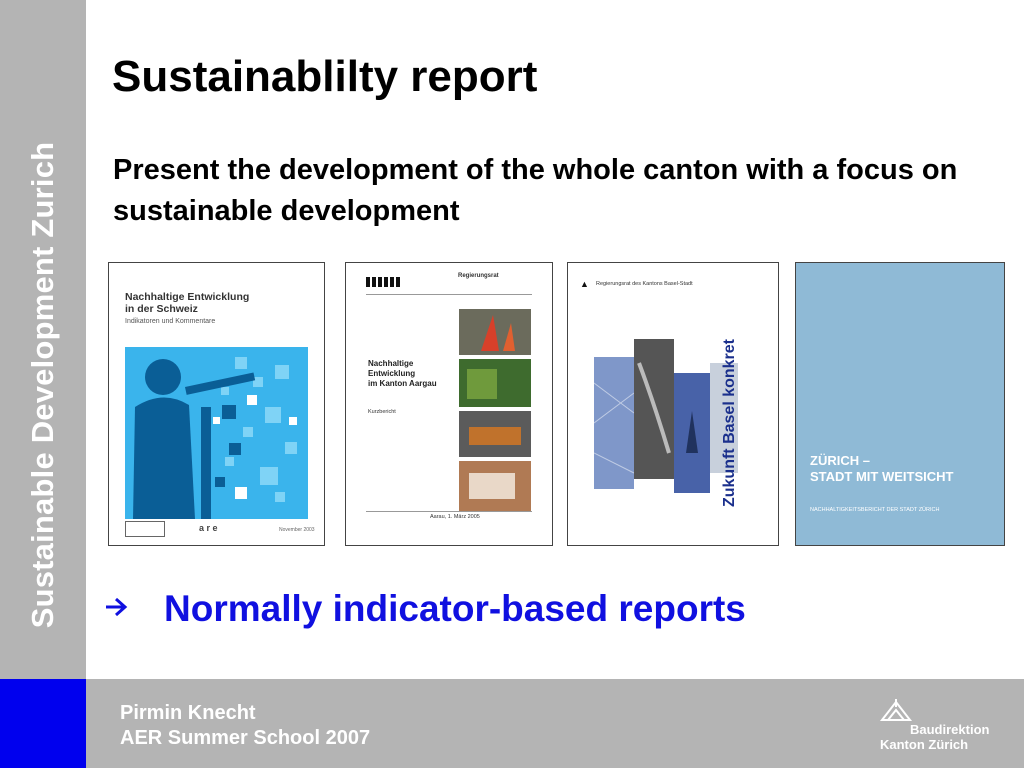 This screenshot has height=768, width=1024. Describe the element at coordinates (455, 517) in the screenshot. I see `cover2-date: Aarau, 1. März 2005` at that location.